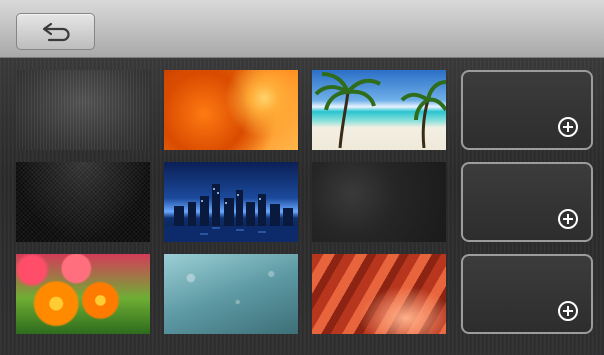 The width and height of the screenshot is (604, 355). I want to click on back-arrow-icon, so click(56, 32).